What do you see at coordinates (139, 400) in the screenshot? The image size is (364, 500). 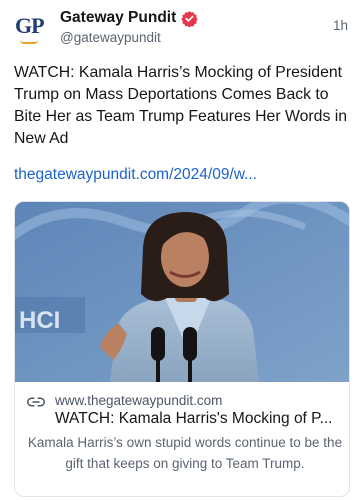 I see `card-domain: www.thegatewaypundit.com` at bounding box center [139, 400].